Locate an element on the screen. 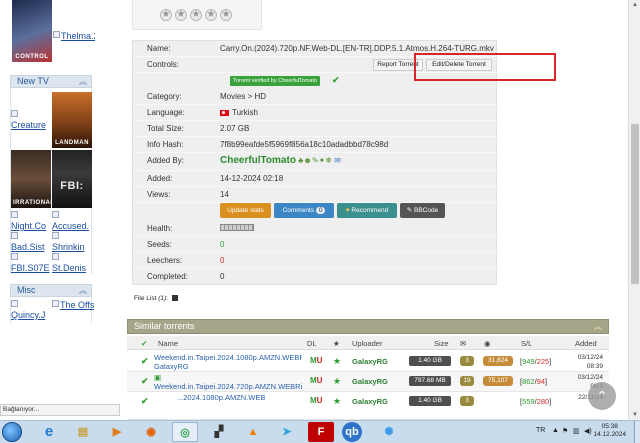  poster-quincy: Quincy.J is located at coordinates (31, 310).